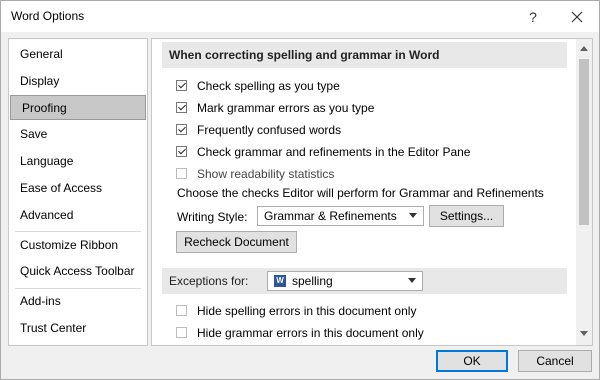 The image size is (600, 380). I want to click on sidebar-divider, so click(78, 231).